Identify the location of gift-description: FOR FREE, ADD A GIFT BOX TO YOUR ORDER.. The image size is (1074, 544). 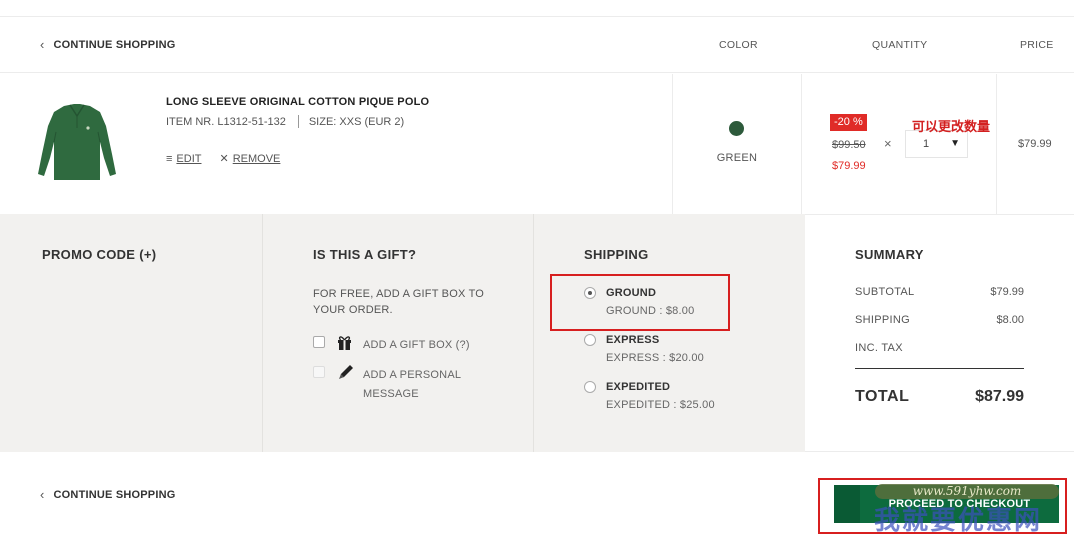
(399, 302).